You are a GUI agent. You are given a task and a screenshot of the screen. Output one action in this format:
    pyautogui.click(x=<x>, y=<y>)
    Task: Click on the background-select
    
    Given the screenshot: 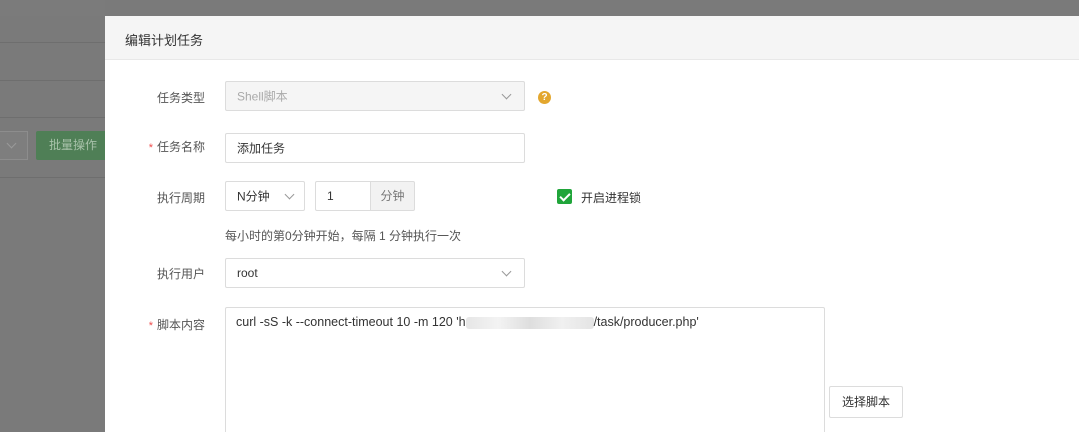 What is the action you would take?
    pyautogui.click(x=14, y=145)
    